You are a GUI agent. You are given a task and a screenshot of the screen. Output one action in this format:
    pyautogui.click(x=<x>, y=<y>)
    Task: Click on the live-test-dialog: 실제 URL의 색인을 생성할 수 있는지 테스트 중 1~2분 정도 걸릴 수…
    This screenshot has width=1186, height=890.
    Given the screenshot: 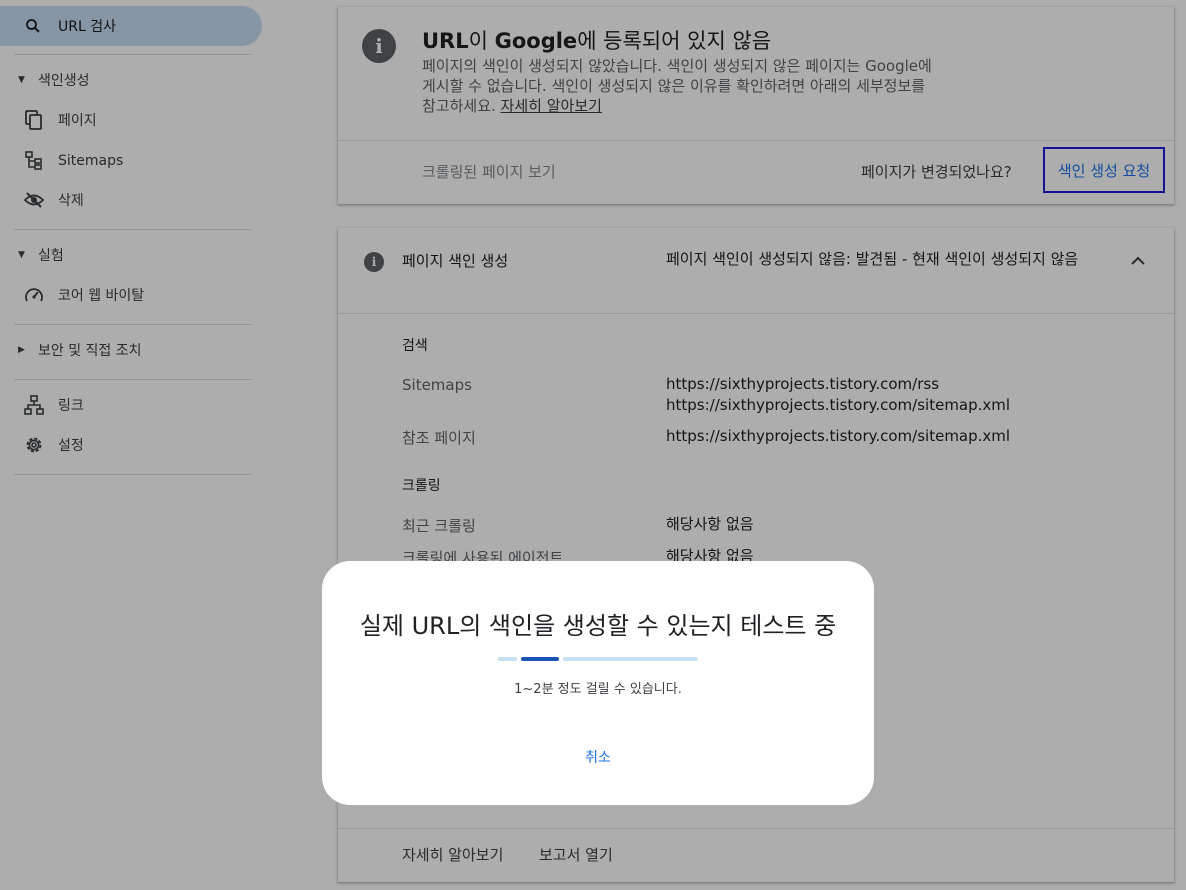 What is the action you would take?
    pyautogui.click(x=598, y=683)
    